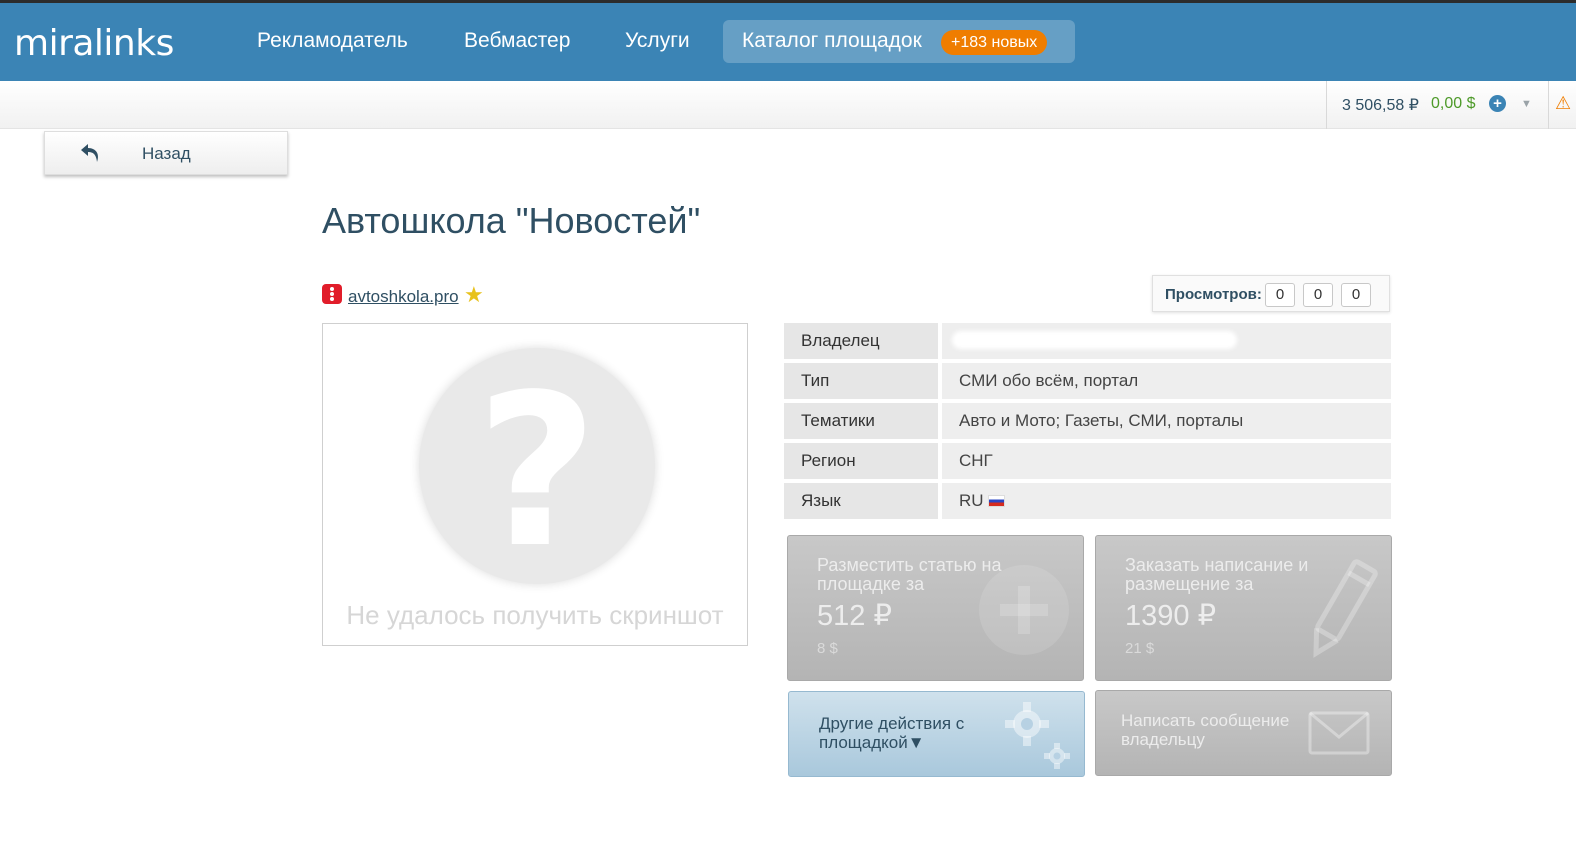  I want to click on owner-value, so click(1166, 341).